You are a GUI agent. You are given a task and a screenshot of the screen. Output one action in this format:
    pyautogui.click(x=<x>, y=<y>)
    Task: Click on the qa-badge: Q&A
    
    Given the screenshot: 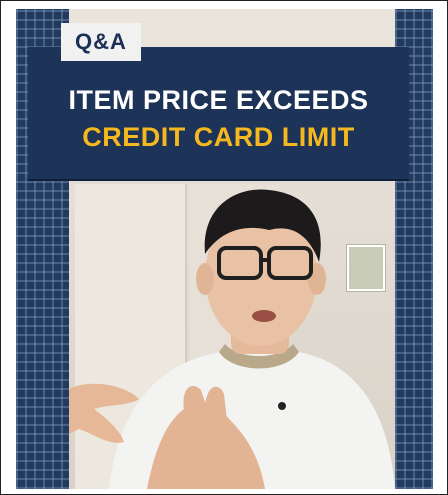 What is the action you would take?
    pyautogui.click(x=101, y=42)
    